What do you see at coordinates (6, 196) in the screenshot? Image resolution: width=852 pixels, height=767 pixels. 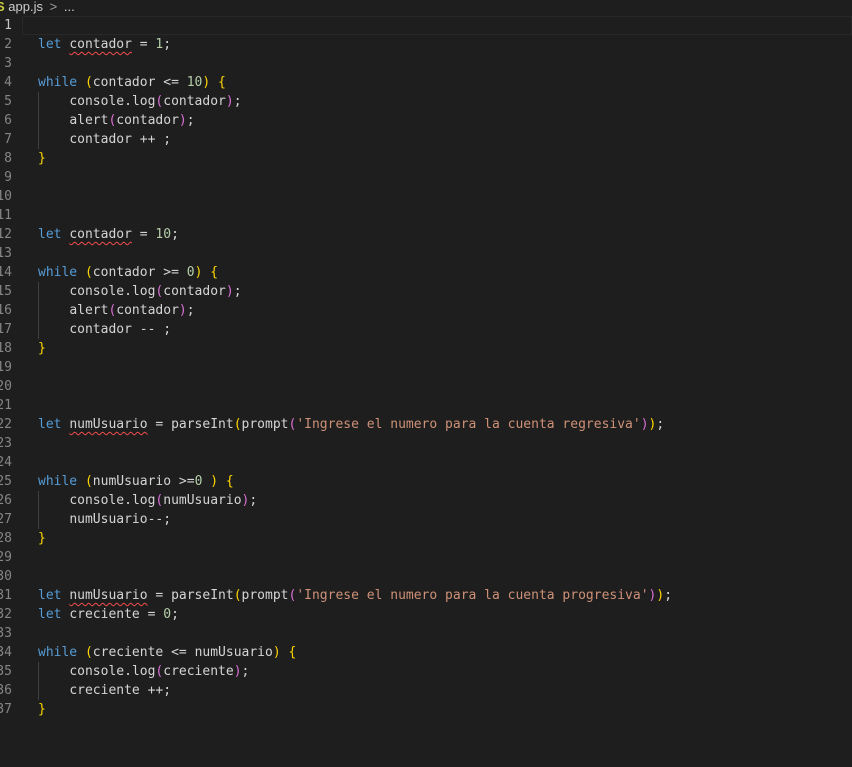 I see `line-number: 10` at bounding box center [6, 196].